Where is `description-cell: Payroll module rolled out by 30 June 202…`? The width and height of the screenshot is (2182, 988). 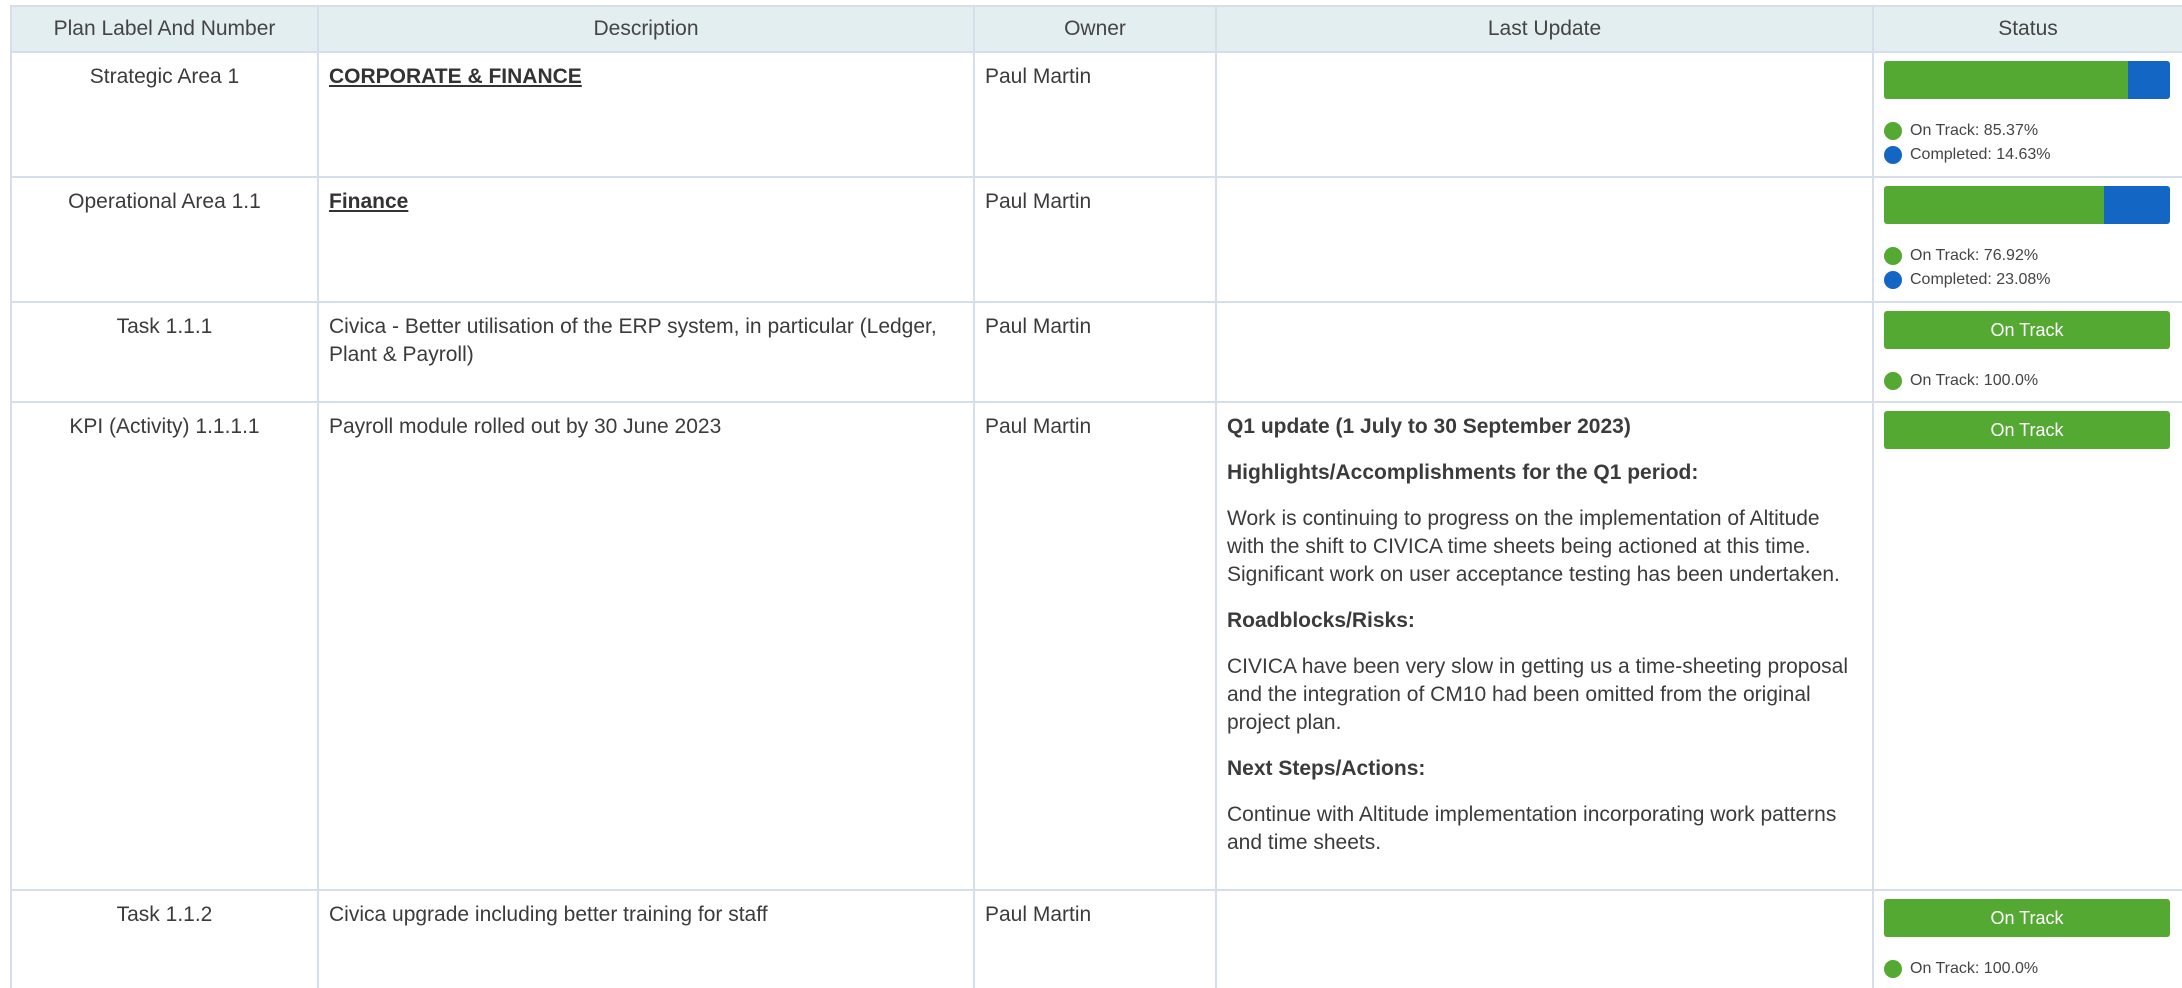 description-cell: Payroll module rolled out by 30 June 202… is located at coordinates (646, 646).